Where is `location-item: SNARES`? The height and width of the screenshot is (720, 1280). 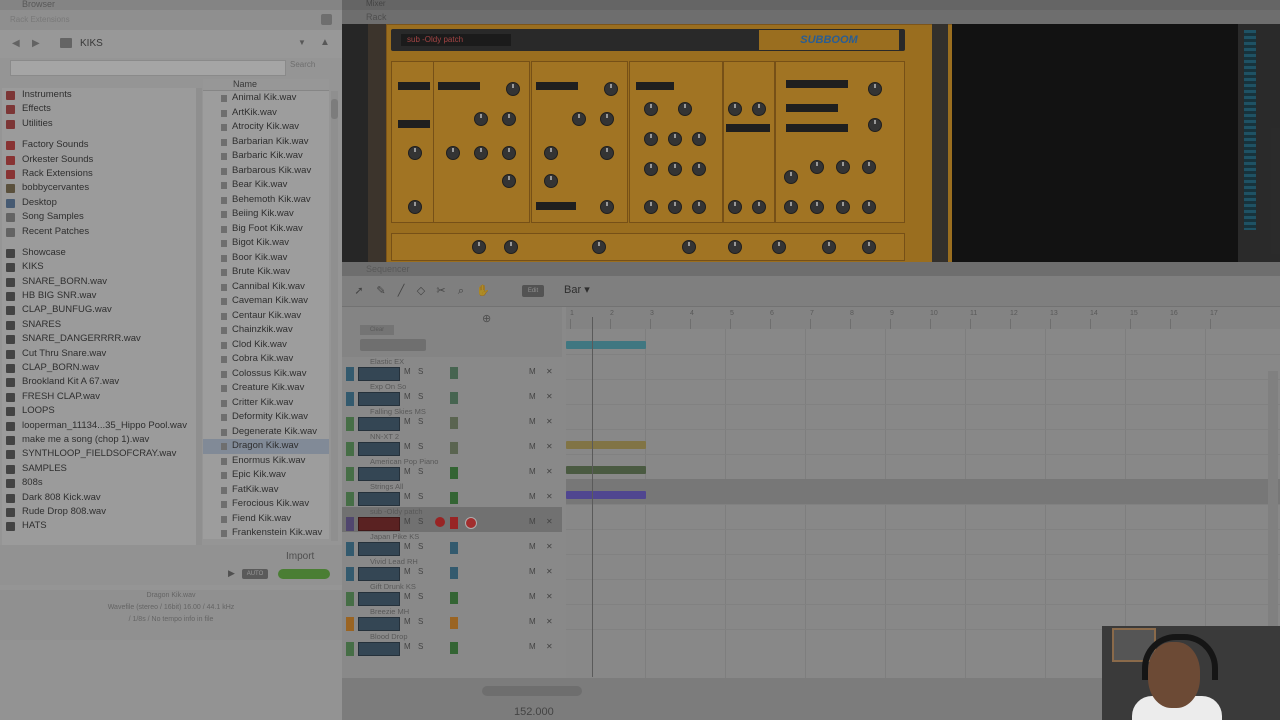 location-item: SNARES is located at coordinates (100, 325).